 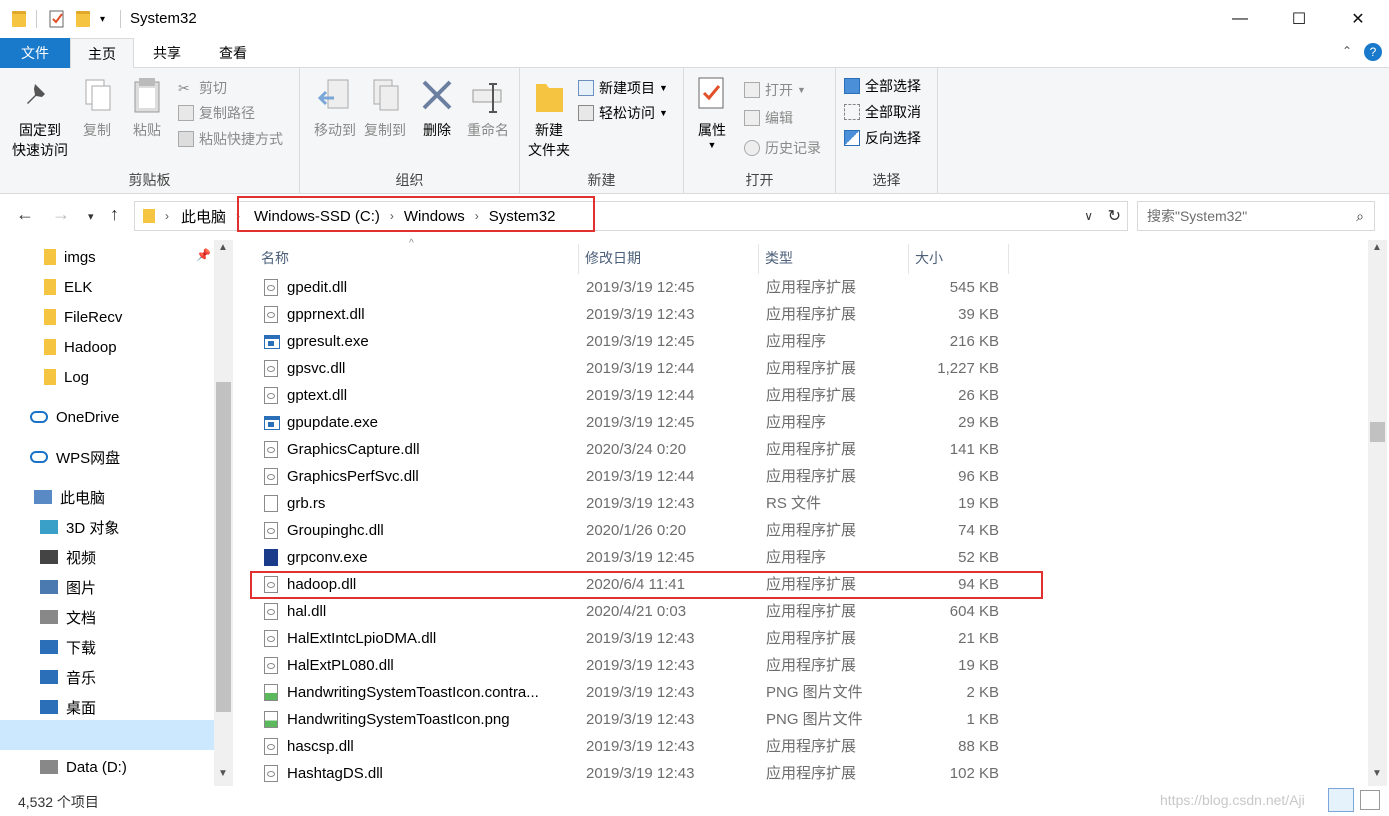 I want to click on up-arrow-icon: ↑, so click(x=114, y=214).